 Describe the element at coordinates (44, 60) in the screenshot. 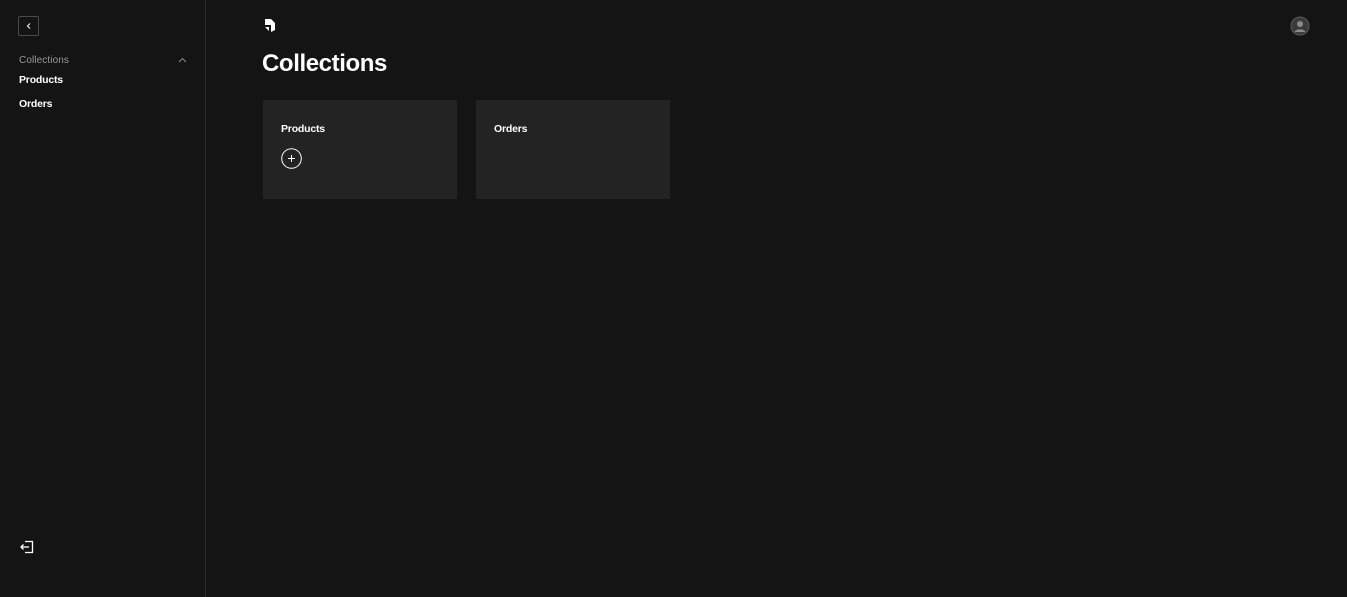

I see `nav-group-label: Collections` at that location.